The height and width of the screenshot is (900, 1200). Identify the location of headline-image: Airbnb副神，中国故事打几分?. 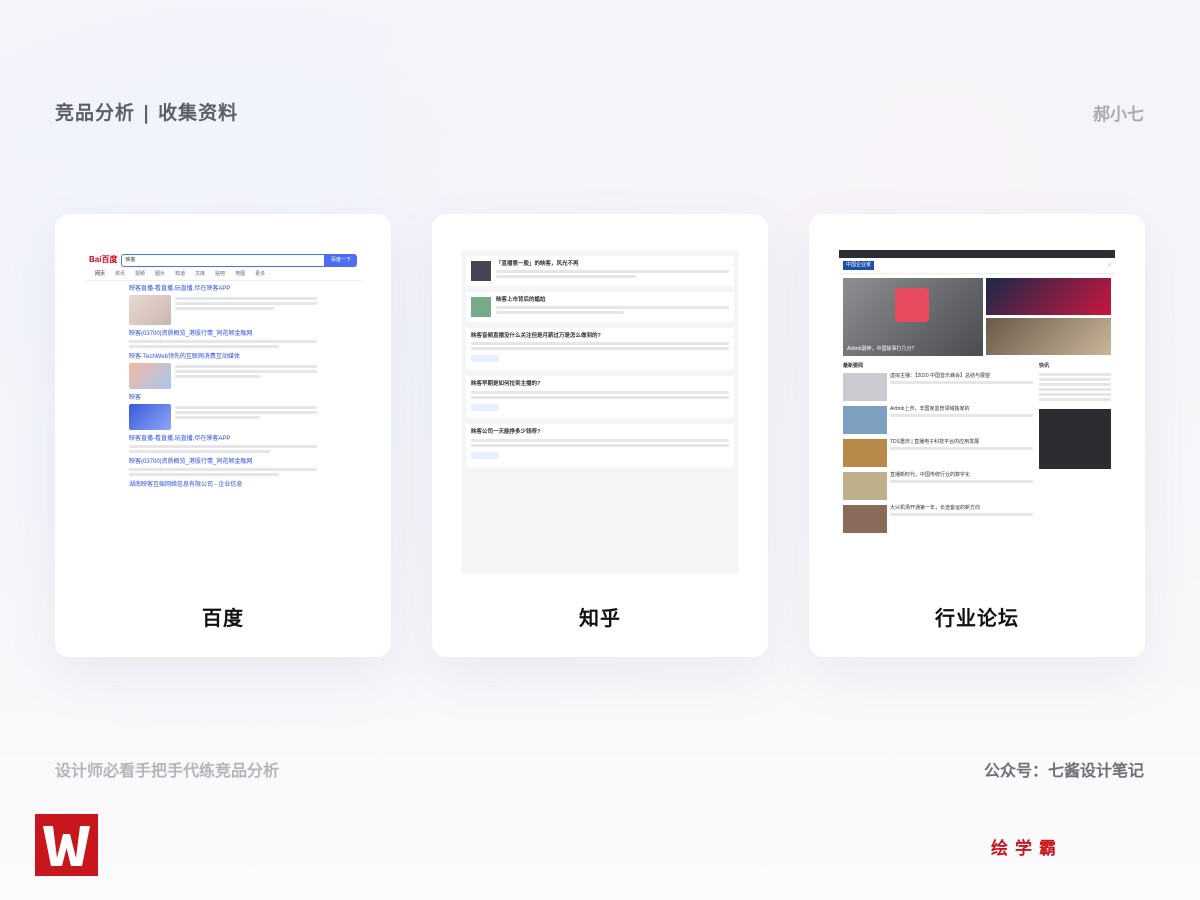
(913, 316).